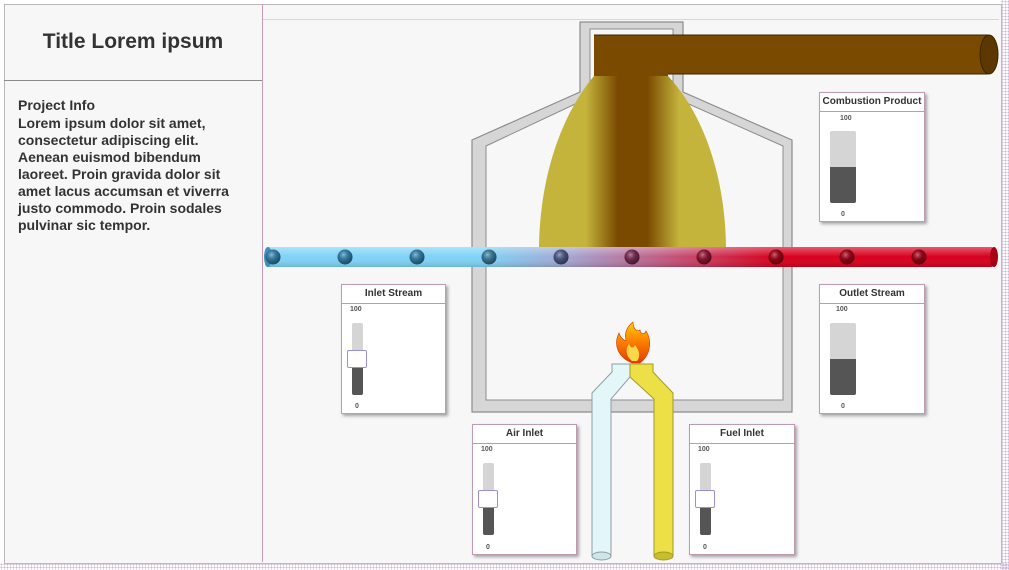  Describe the element at coordinates (742, 434) in the screenshot. I see `fuel-inlet-title: Fuel Inlet` at that location.